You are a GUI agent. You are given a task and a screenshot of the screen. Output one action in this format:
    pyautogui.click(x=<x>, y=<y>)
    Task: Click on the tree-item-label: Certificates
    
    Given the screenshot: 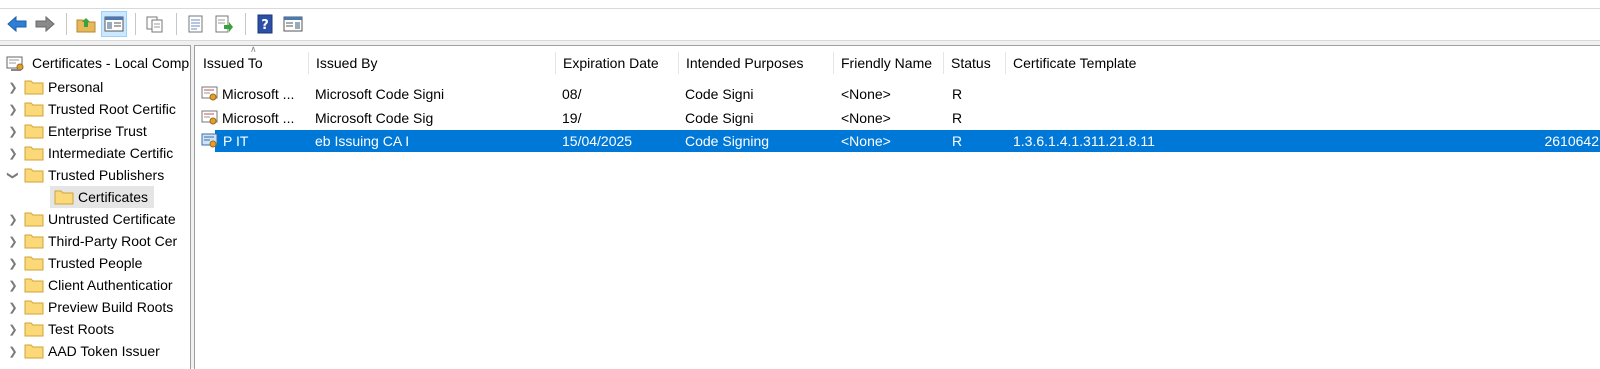 What is the action you would take?
    pyautogui.click(x=113, y=197)
    